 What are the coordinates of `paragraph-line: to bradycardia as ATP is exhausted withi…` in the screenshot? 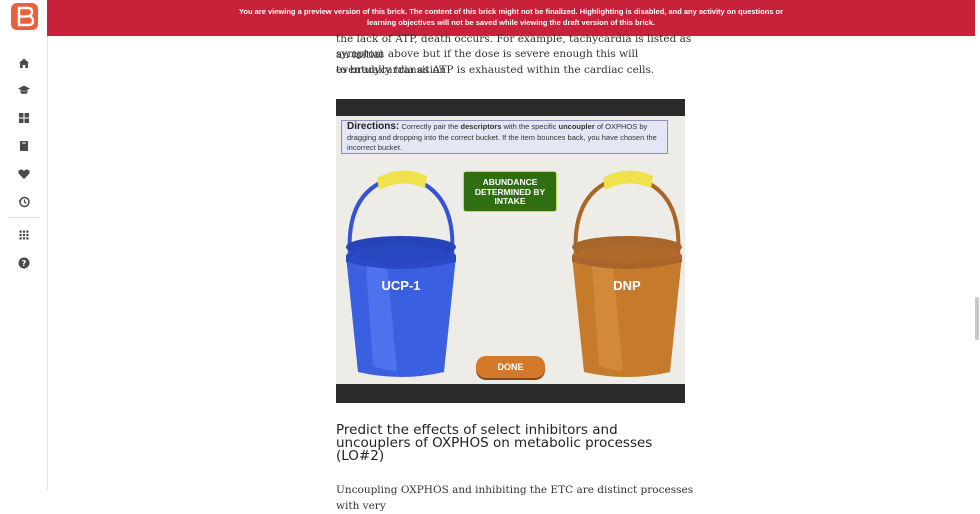 It's located at (495, 70).